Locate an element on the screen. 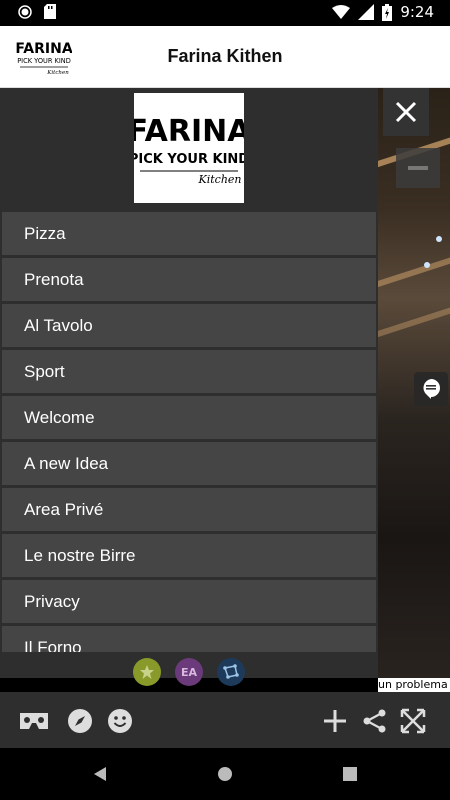 This screenshot has height=800, width=450. recents-icon is located at coordinates (350, 774).